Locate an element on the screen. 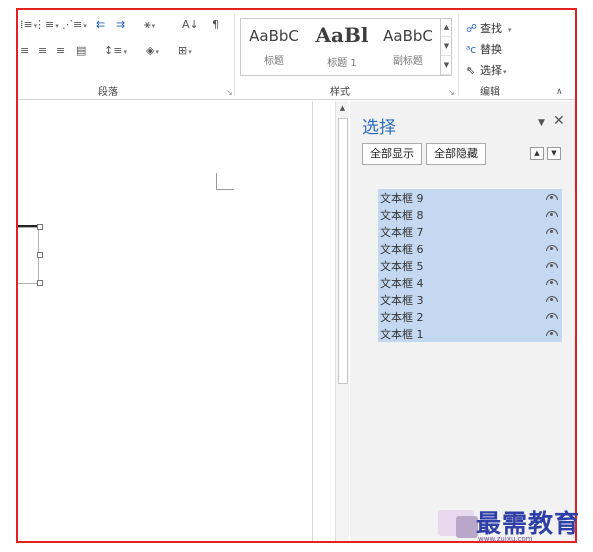 Image resolution: width=593 pixels, height=552 pixels. watermark-logo: 最需教育 www.zuixu.com is located at coordinates (515, 525).